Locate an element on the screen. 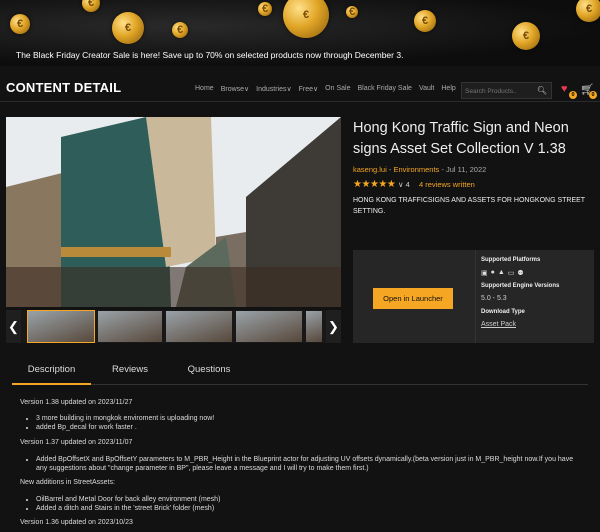 This screenshot has width=600, height=532. nav-home: Home is located at coordinates (204, 89).